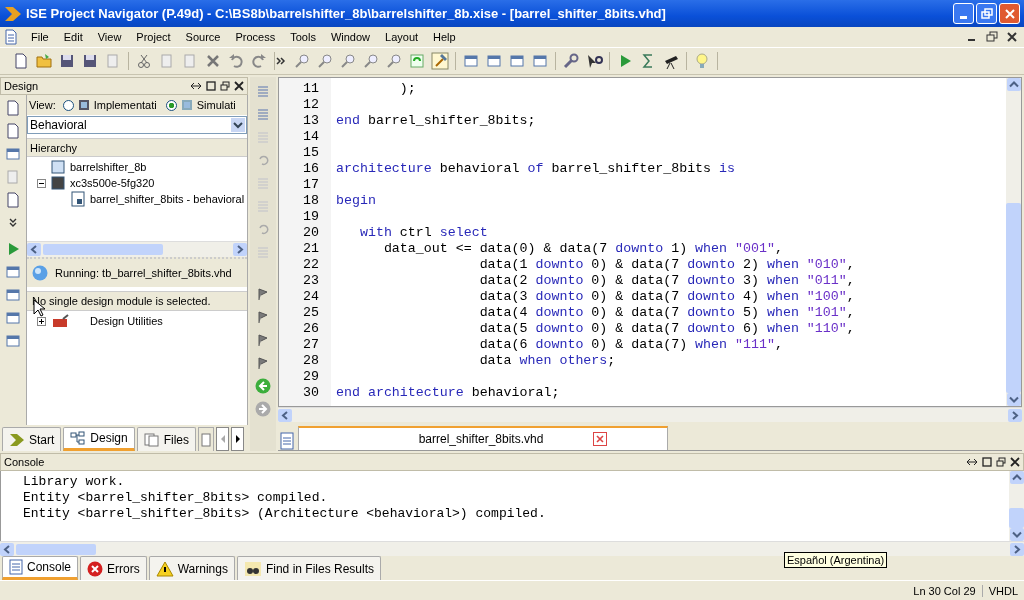 The height and width of the screenshot is (600, 1024). I want to click on files-icon, so click(206, 439).